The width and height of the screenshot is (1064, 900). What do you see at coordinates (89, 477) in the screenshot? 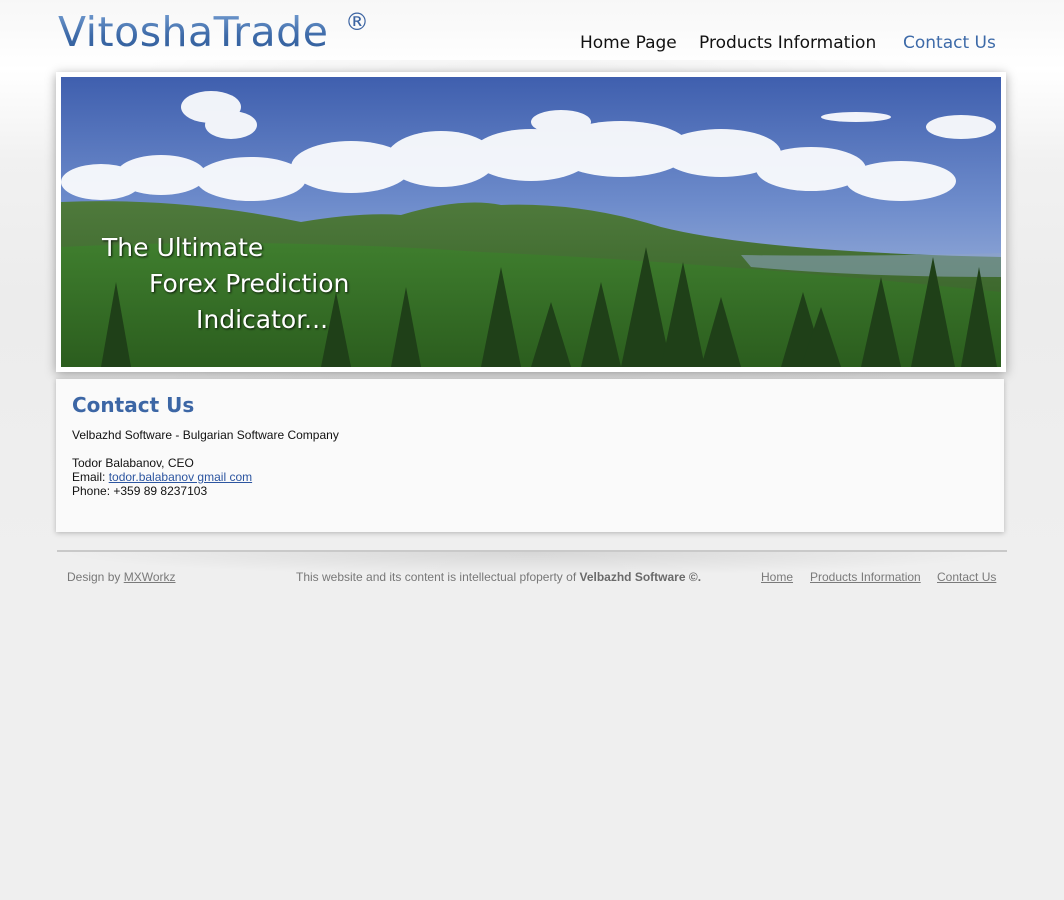
I see `email-label: Email:` at bounding box center [89, 477].